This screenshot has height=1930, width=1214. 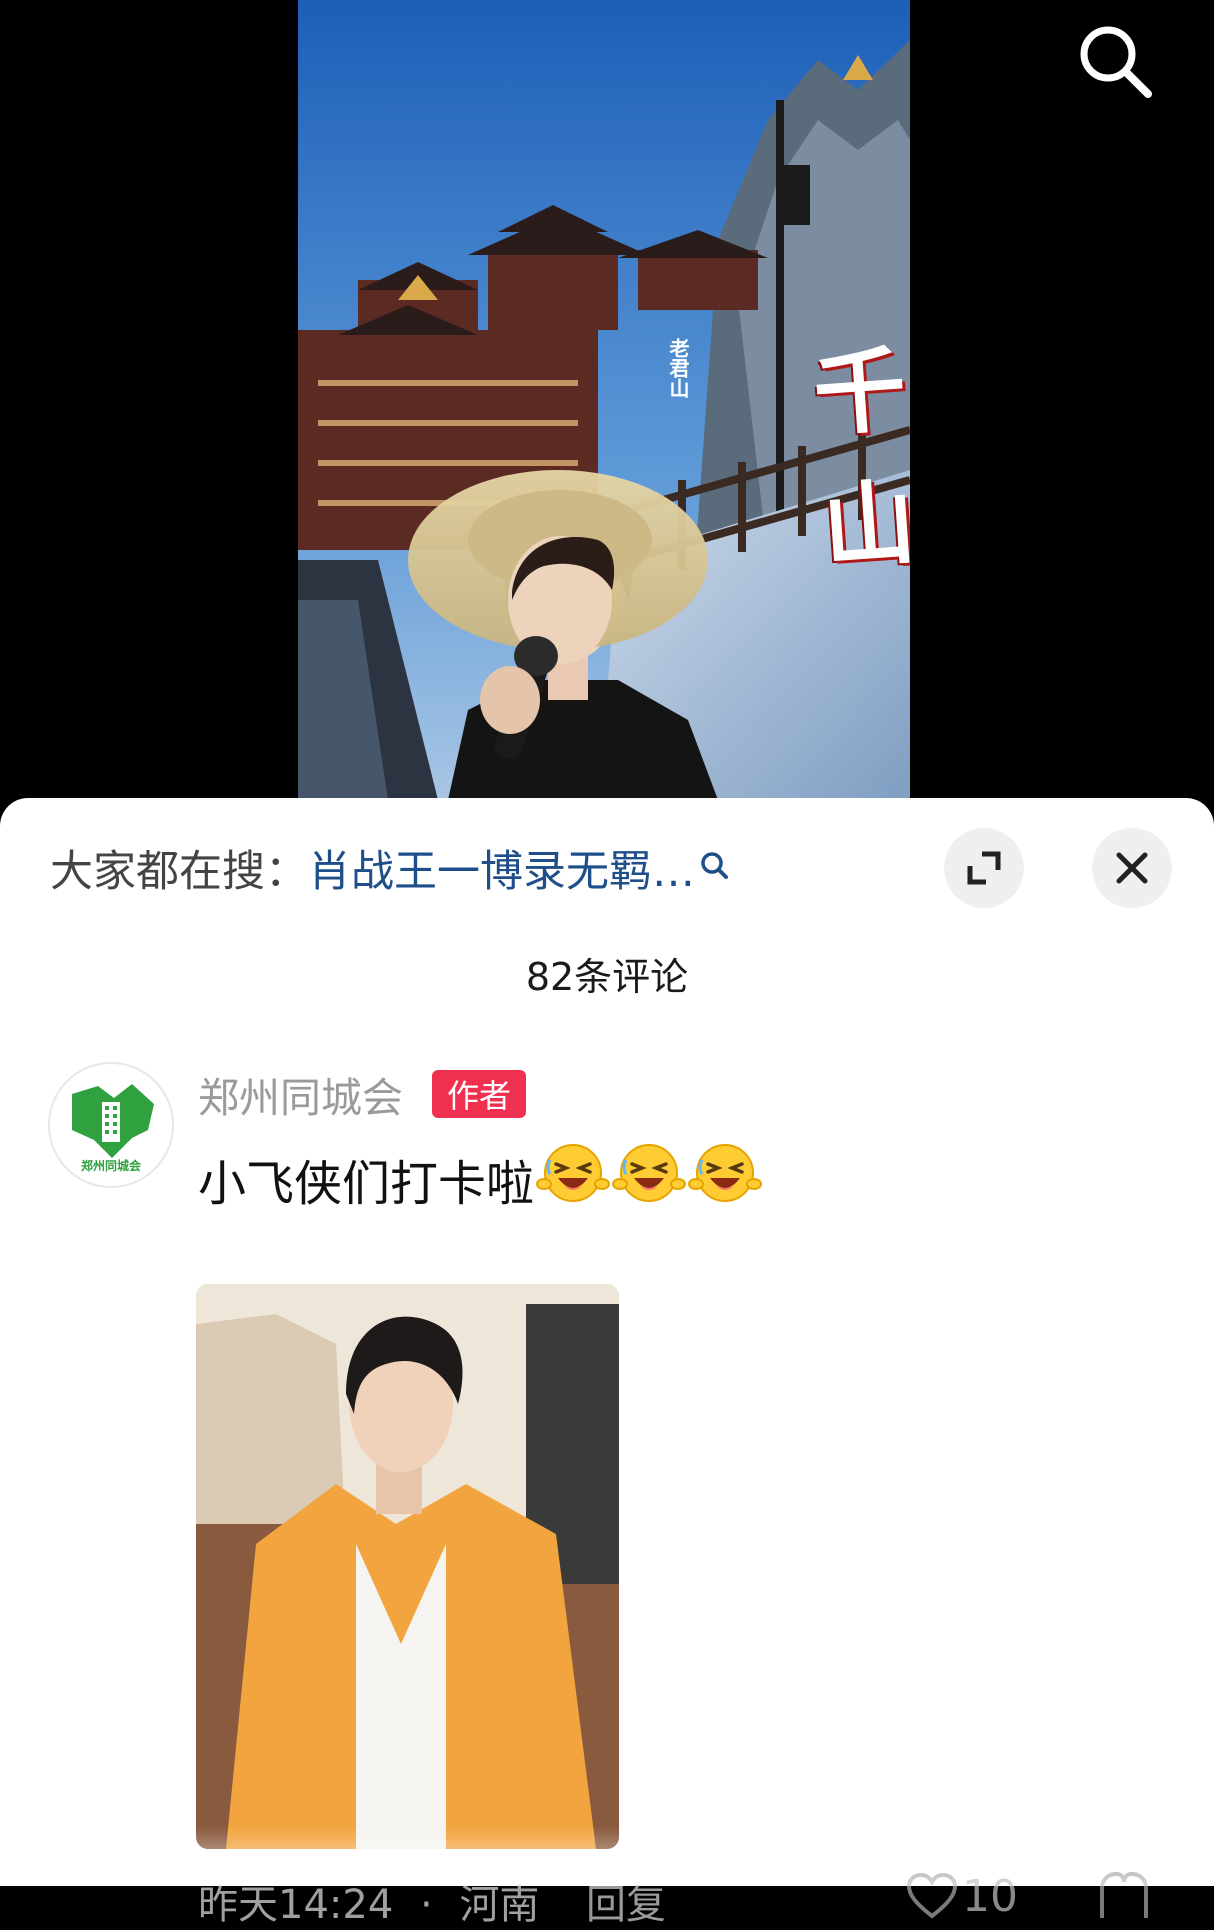 I want to click on close-icon, so click(x=1132, y=868).